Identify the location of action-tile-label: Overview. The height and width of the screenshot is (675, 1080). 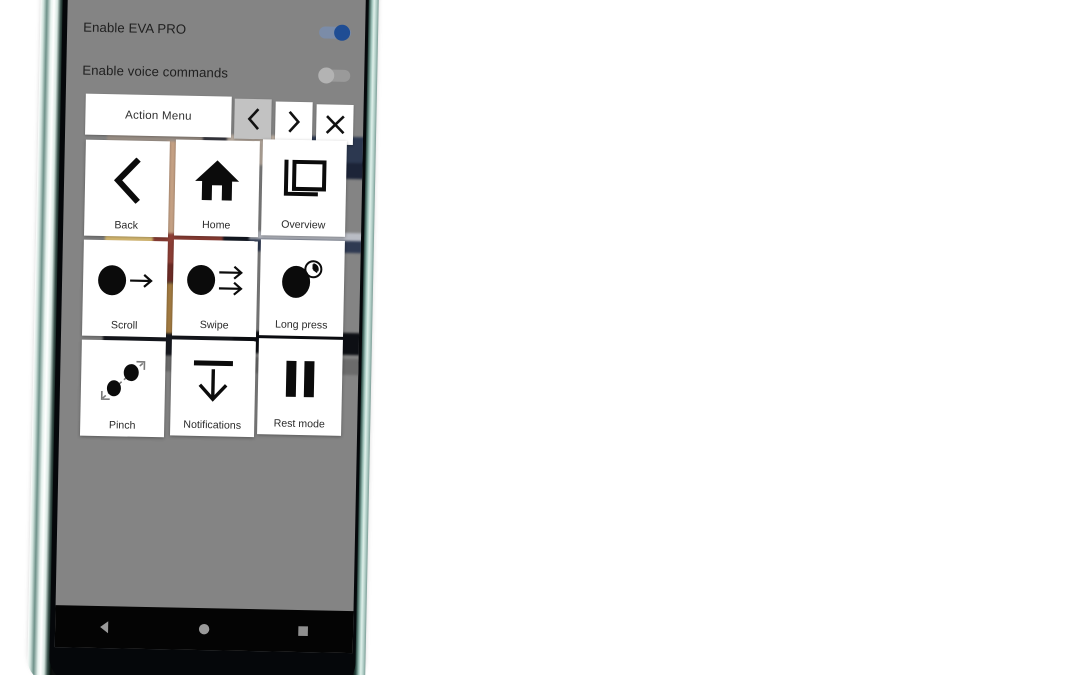
(303, 225).